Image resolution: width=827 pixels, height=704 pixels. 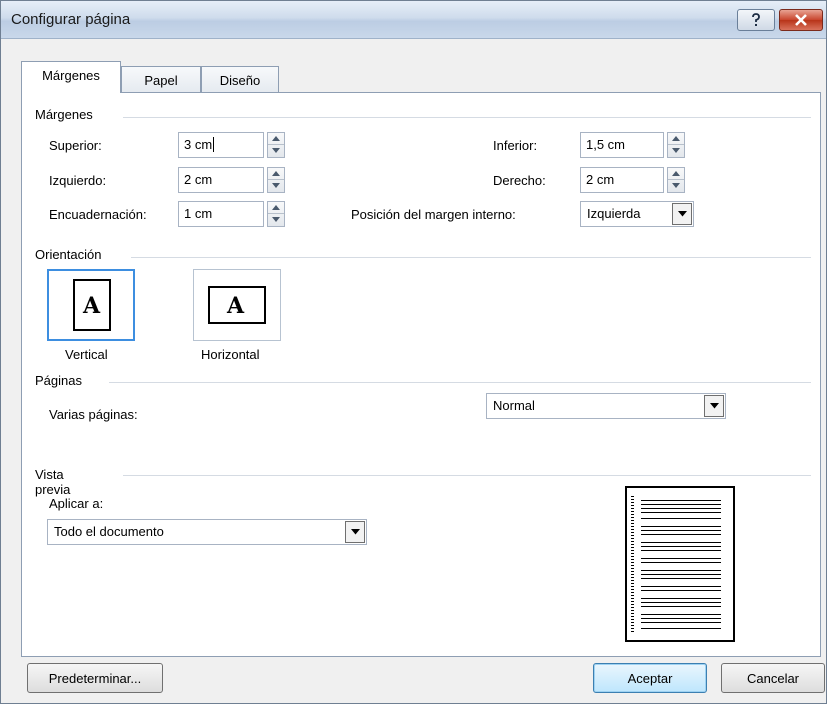 What do you see at coordinates (221, 145) in the screenshot?
I see `superior-input: 3 cm` at bounding box center [221, 145].